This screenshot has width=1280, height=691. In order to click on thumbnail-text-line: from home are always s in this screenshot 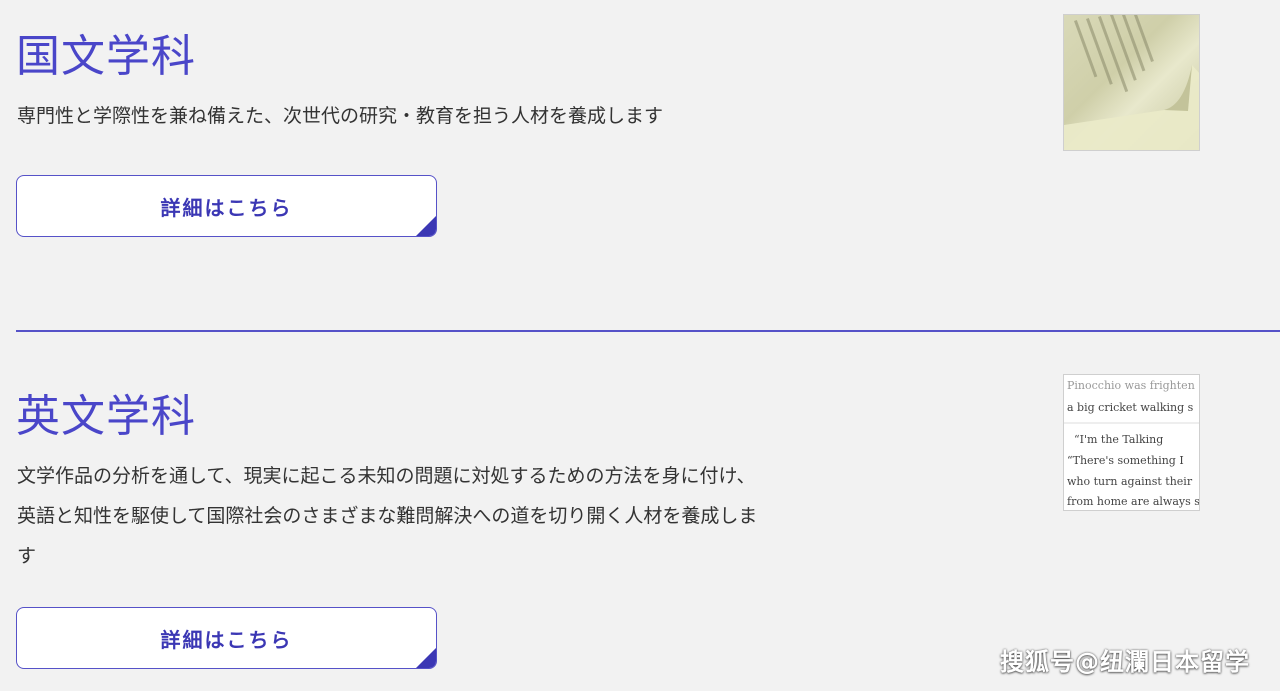, I will do `click(1133, 501)`.